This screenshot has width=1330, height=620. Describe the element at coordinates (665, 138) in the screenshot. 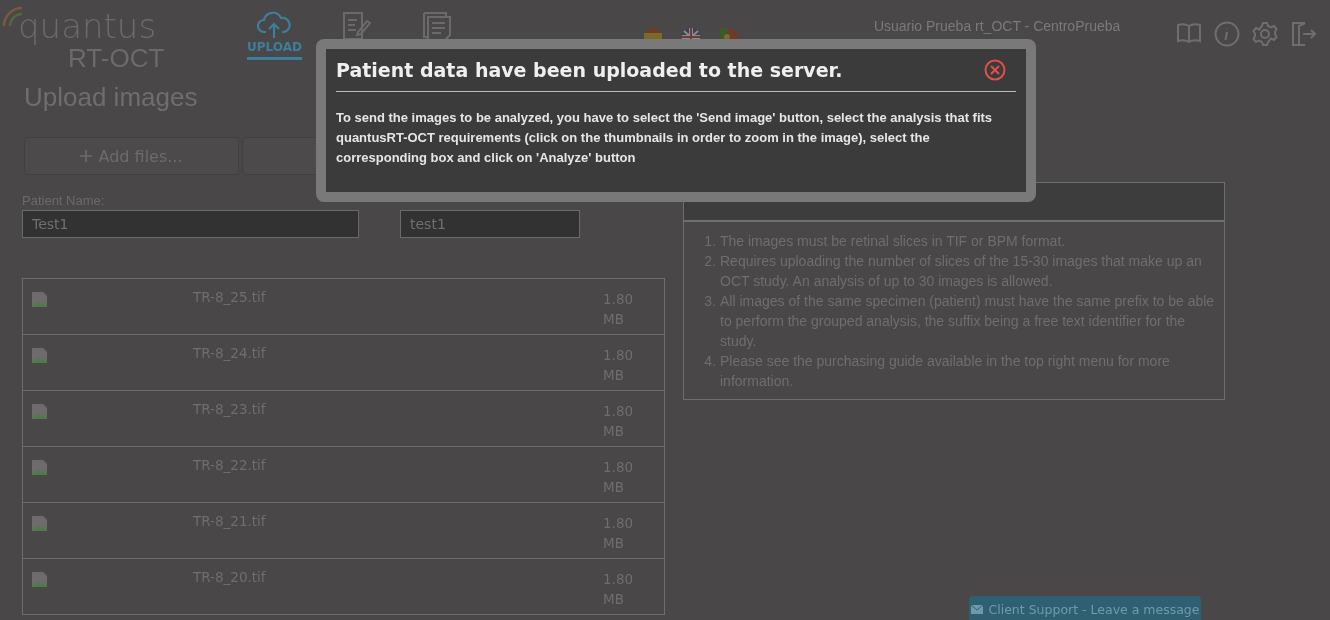

I see `dialog-message: To send the images to be analyzed, you have to select the 'Send image' button, select the analysis that fits quantusRT-OCT requirements (click on the thumbnails in order to zoom in the image), select the corresponding box and click on 'Analyze' button` at that location.